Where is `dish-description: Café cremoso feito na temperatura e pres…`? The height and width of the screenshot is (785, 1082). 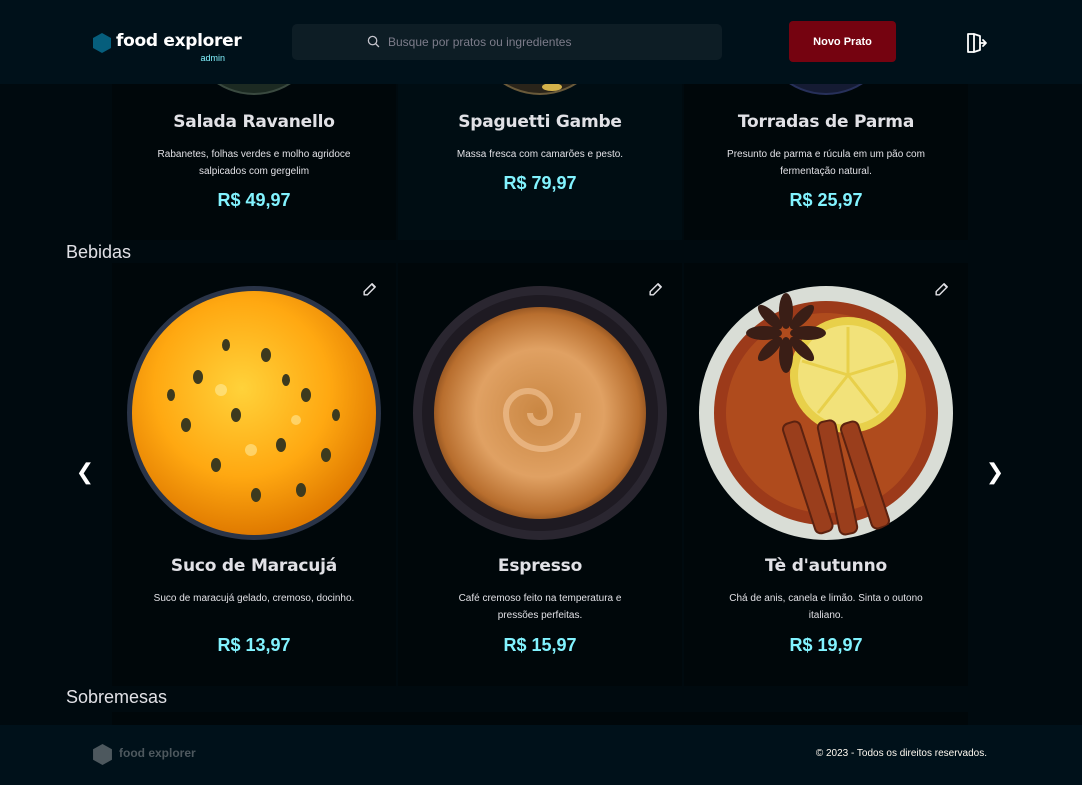 dish-description: Café cremoso feito na temperatura e pres… is located at coordinates (540, 607).